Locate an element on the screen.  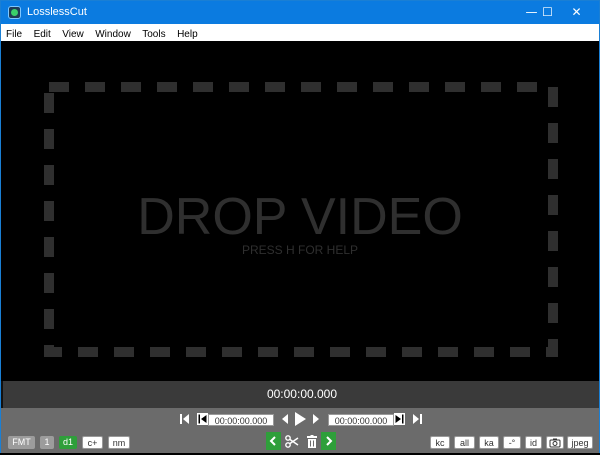
timeline-bar: 00:00:00.000 is located at coordinates (300, 394).